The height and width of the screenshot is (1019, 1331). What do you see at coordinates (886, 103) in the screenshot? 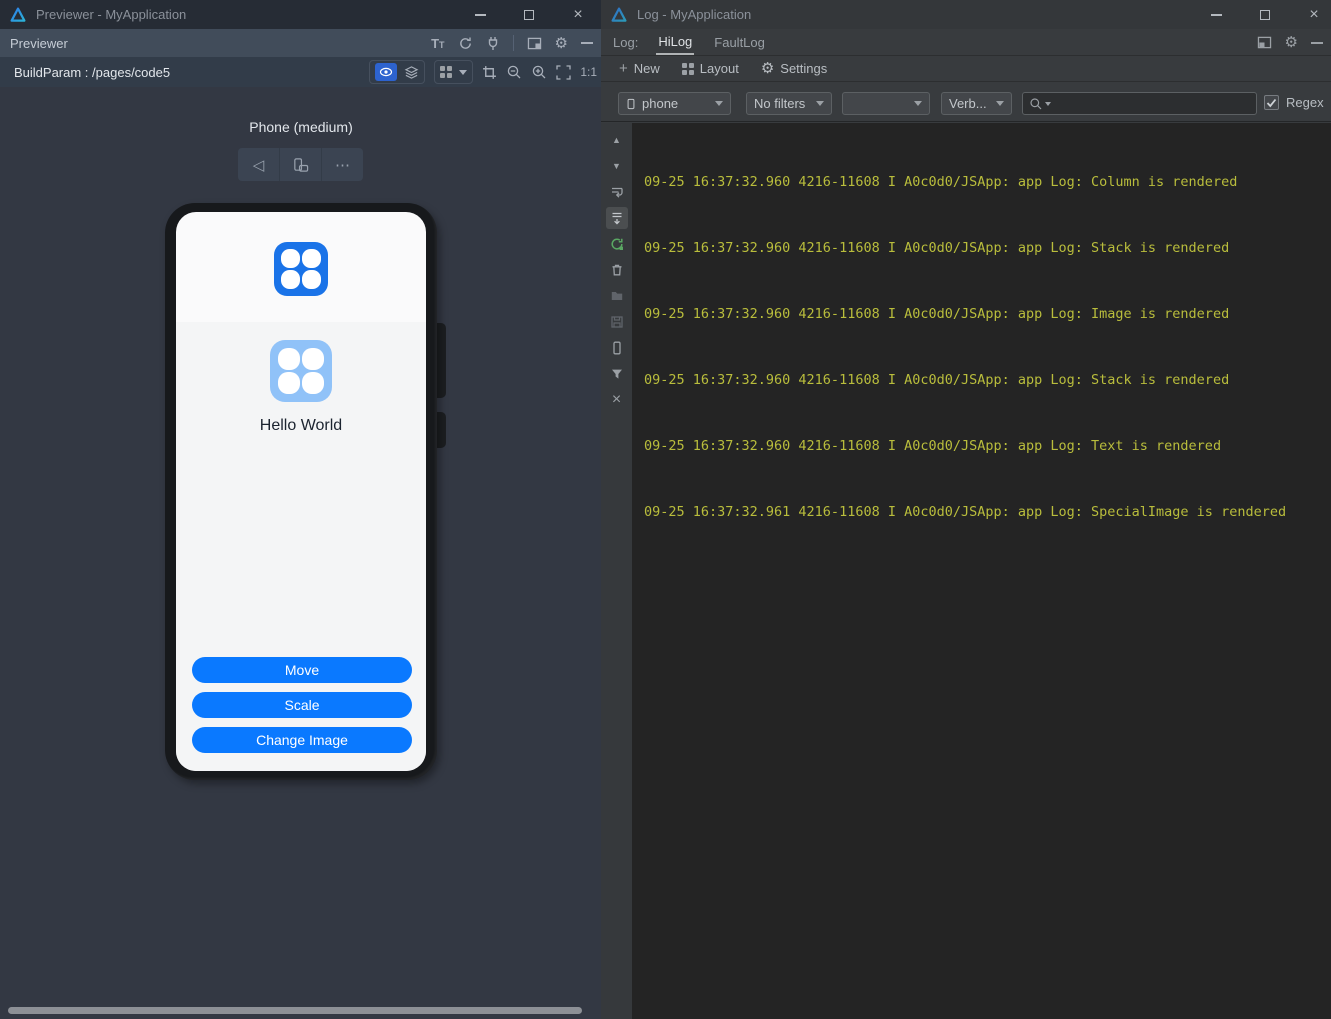
I see `empty-select` at bounding box center [886, 103].